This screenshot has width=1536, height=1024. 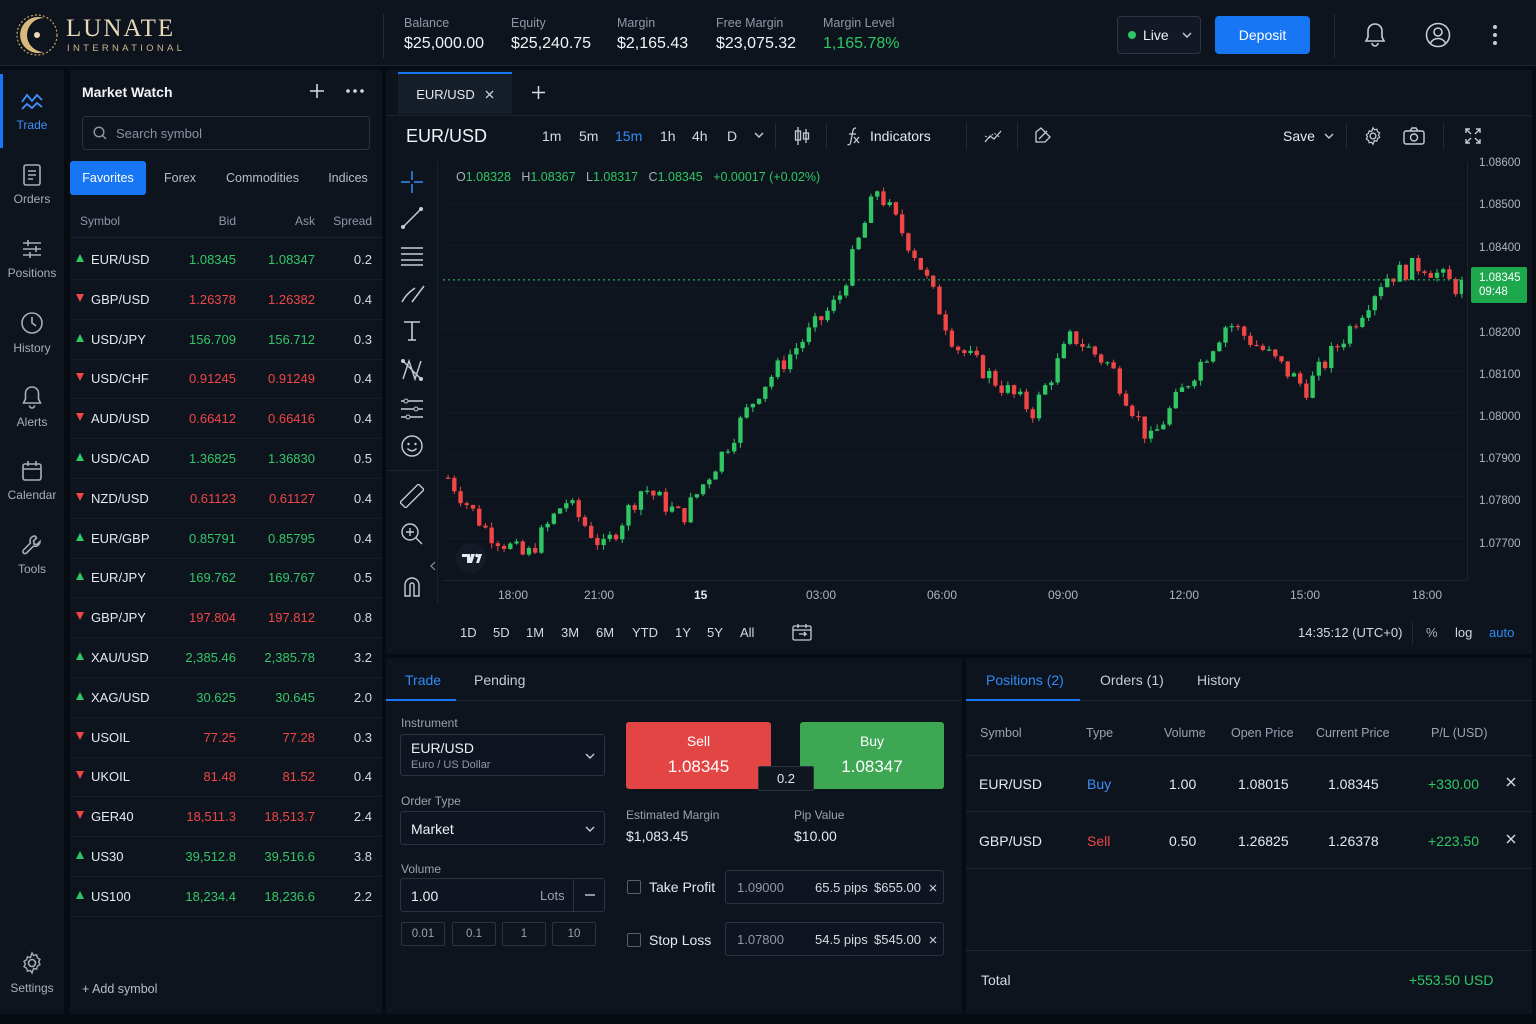 What do you see at coordinates (108, 178) in the screenshot?
I see `tab-favorites: Favorites` at bounding box center [108, 178].